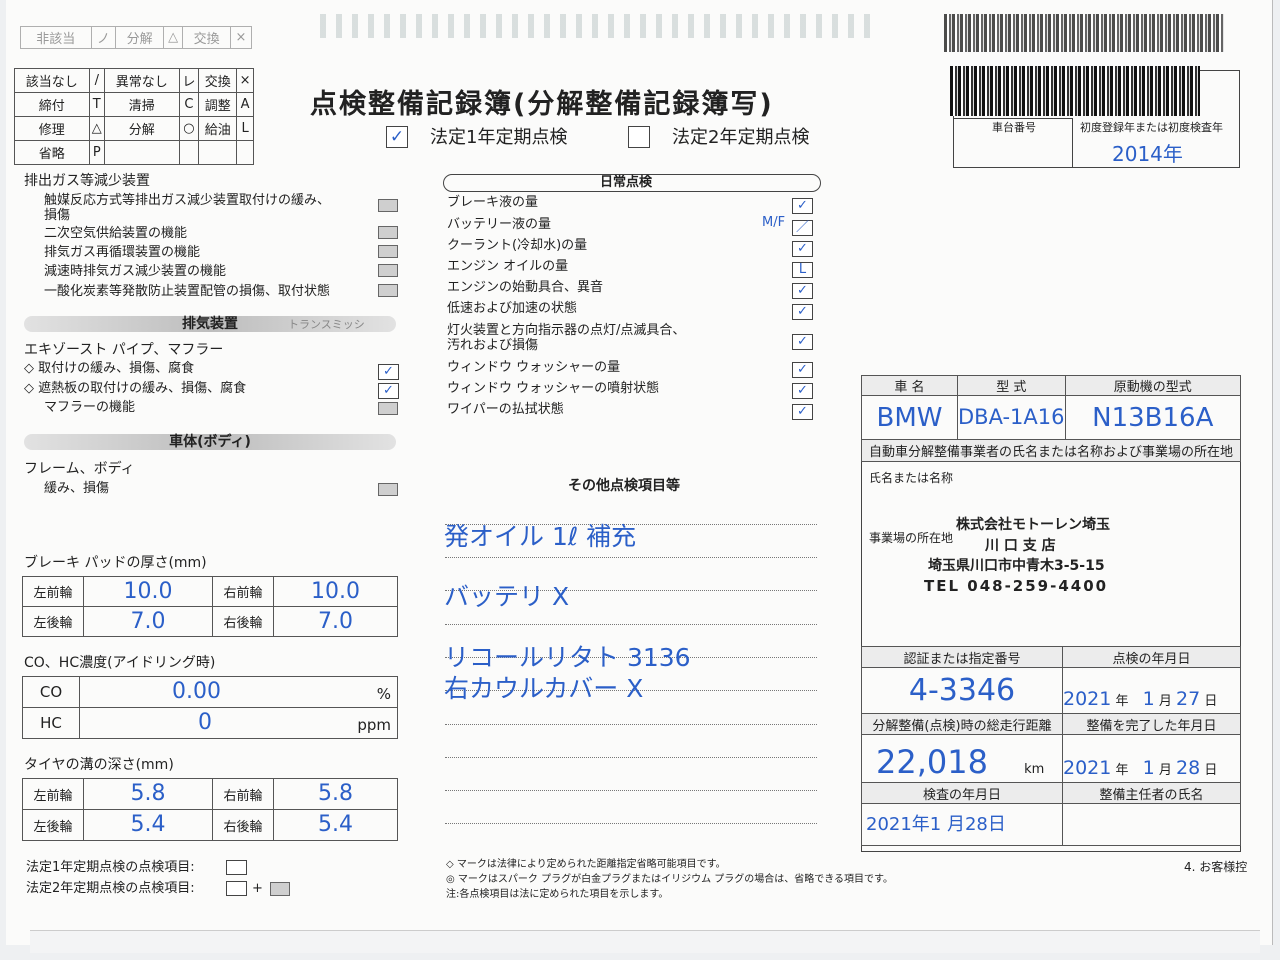 Image resolution: width=1280 pixels, height=960 pixels. What do you see at coordinates (1211, 701) in the screenshot?
I see `day-unit: 日` at bounding box center [1211, 701].